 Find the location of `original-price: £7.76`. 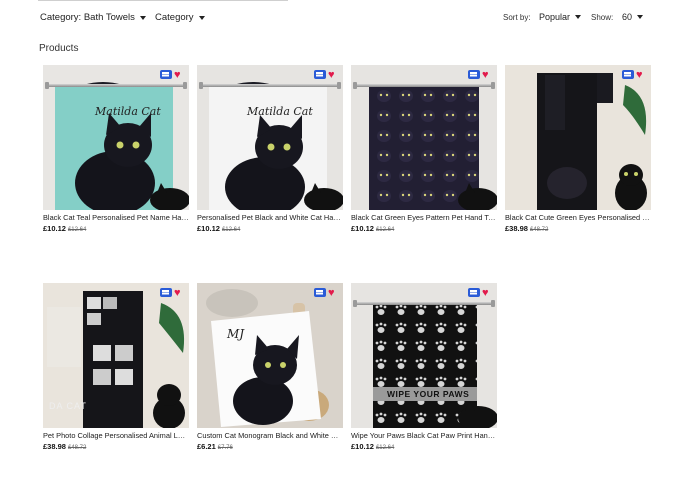

original-price: £7.76 is located at coordinates (225, 448).